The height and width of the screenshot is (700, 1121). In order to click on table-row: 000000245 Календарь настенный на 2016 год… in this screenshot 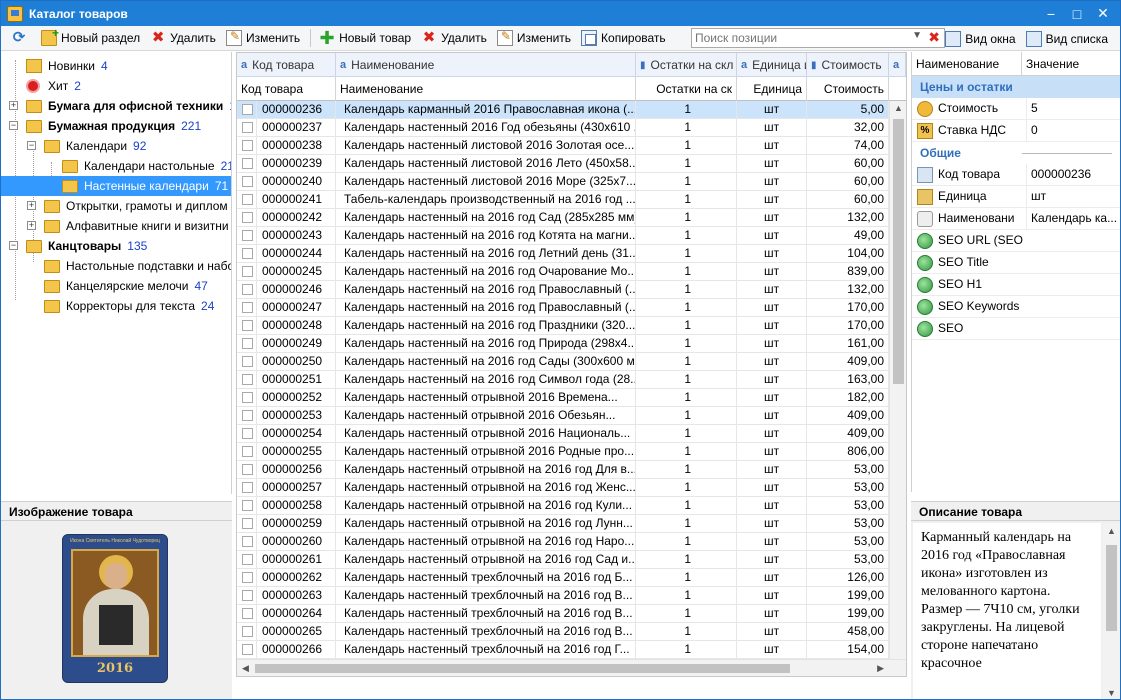, I will do `click(563, 272)`.